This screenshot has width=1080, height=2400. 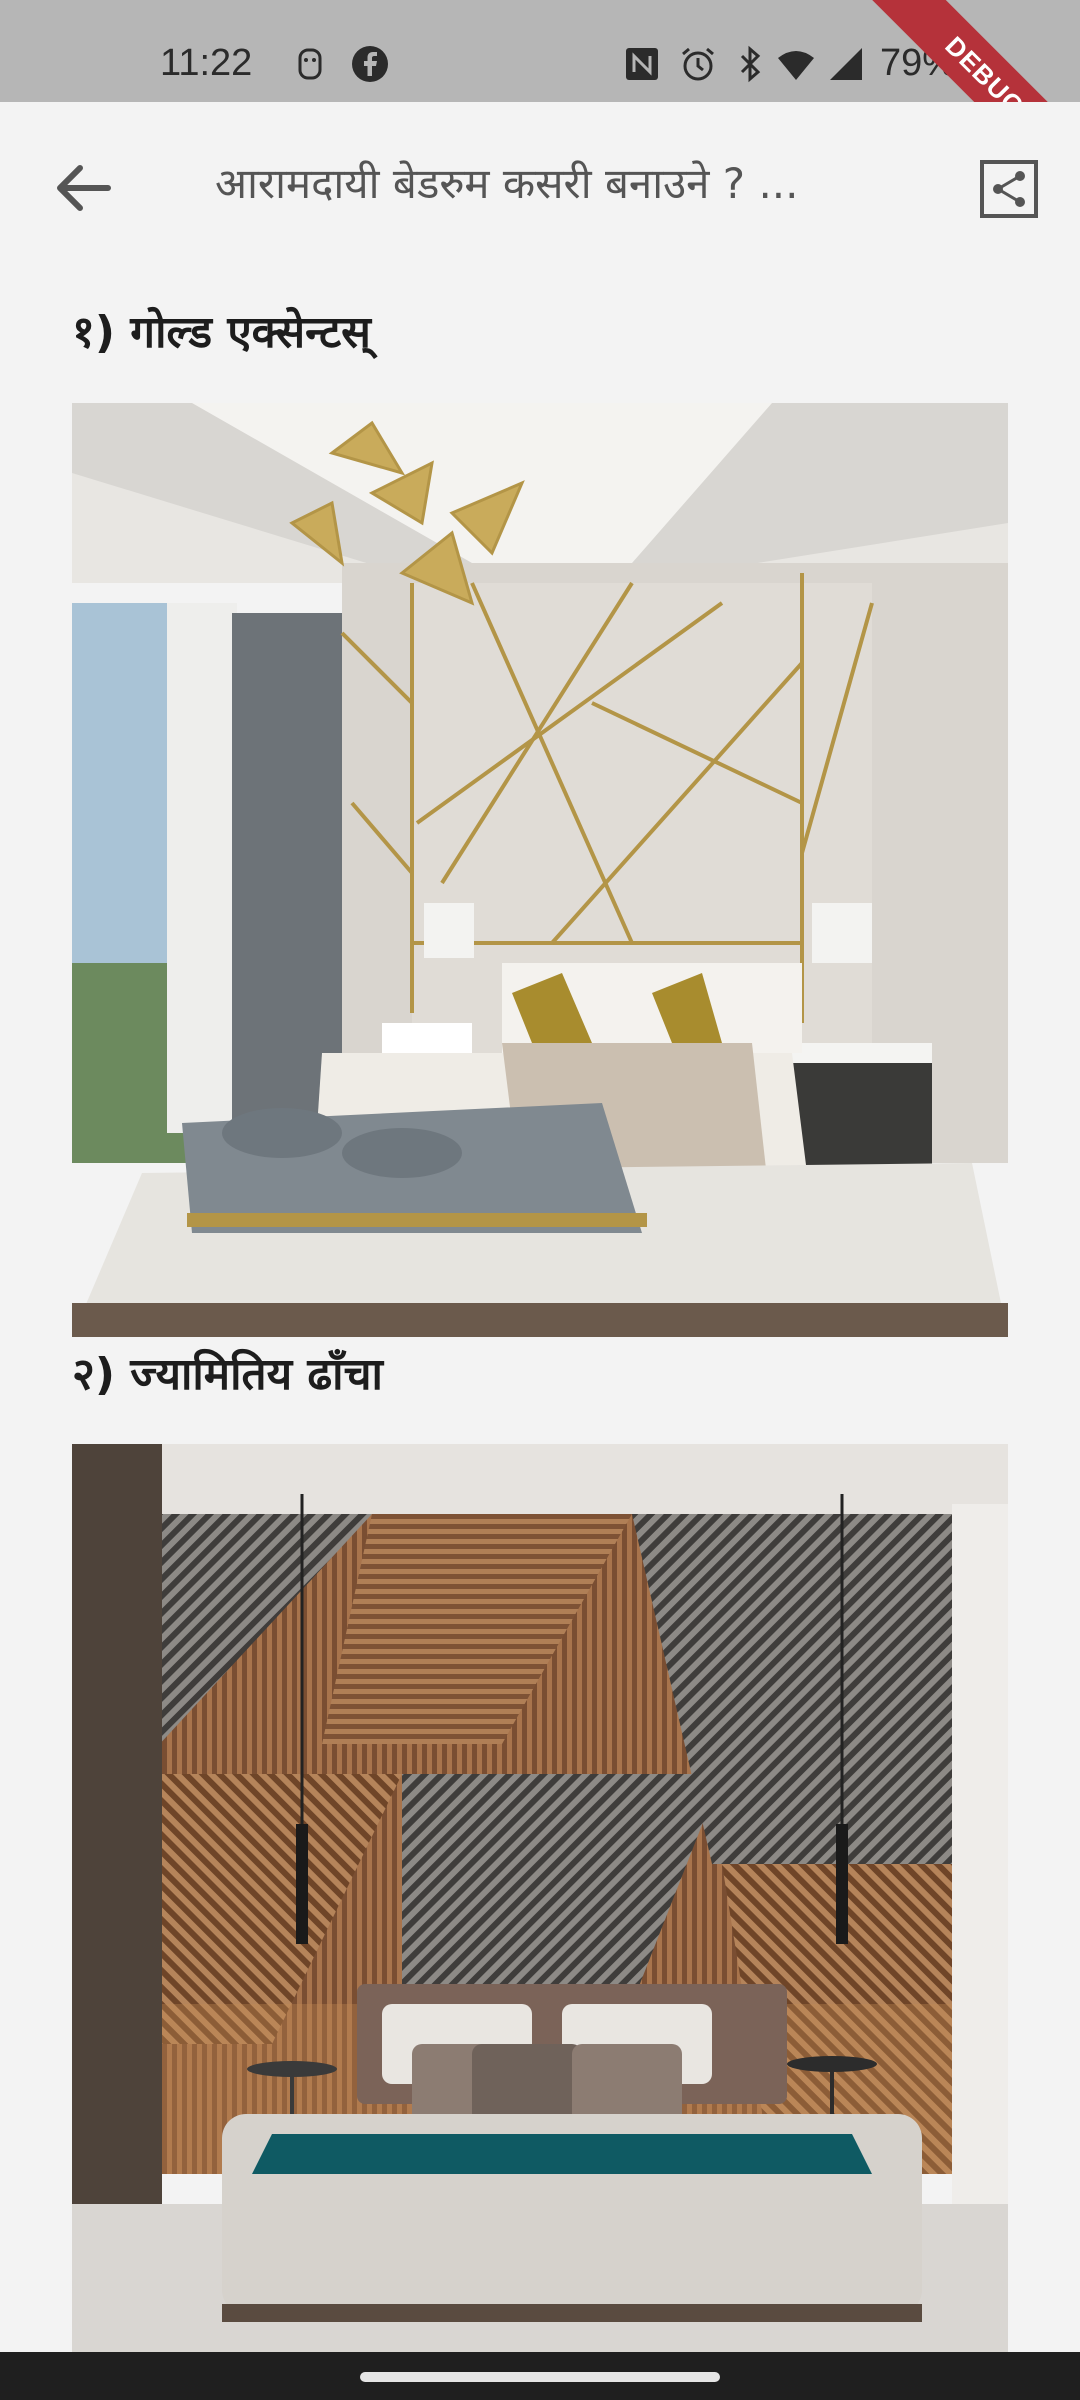 I want to click on back-button, so click(x=84, y=188).